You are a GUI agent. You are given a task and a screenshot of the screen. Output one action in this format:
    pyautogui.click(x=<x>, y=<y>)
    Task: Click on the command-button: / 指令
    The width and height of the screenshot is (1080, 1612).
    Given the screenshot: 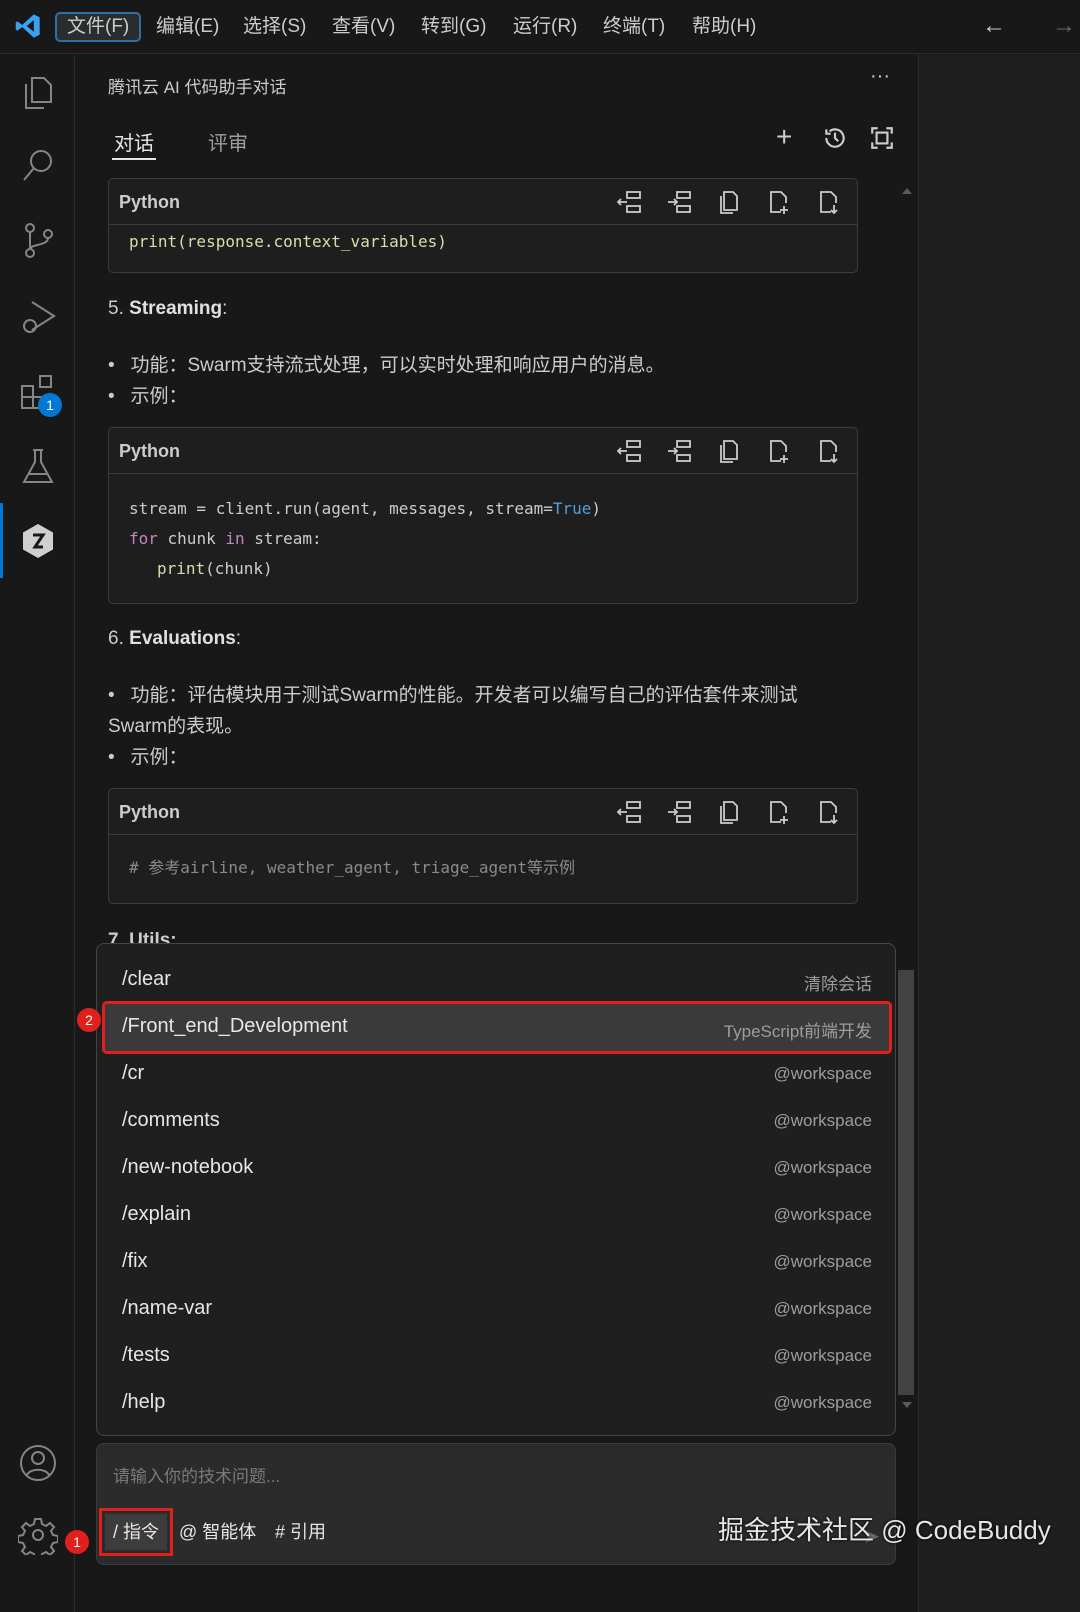 What is the action you would take?
    pyautogui.click(x=136, y=1532)
    